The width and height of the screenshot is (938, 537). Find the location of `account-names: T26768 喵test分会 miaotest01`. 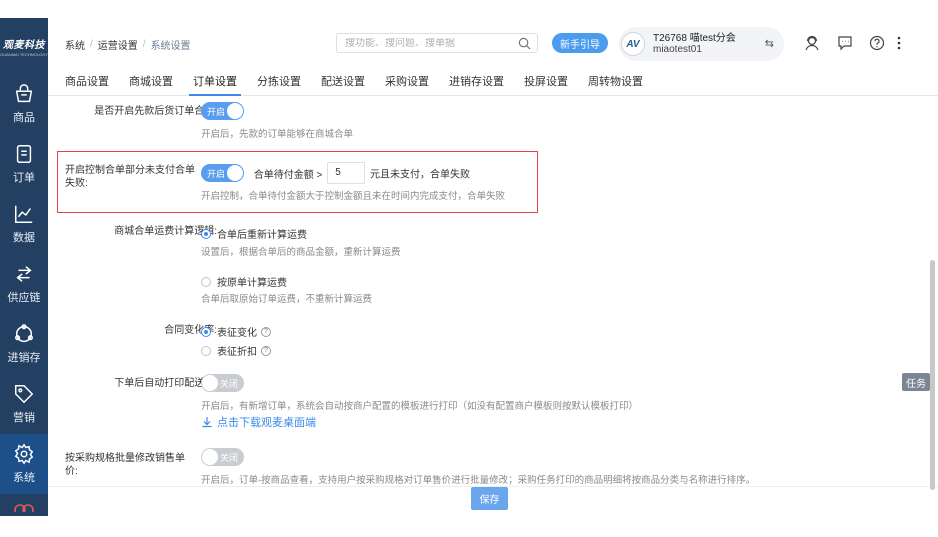

account-names: T26768 喵test分会 miaotest01 is located at coordinates (694, 44).